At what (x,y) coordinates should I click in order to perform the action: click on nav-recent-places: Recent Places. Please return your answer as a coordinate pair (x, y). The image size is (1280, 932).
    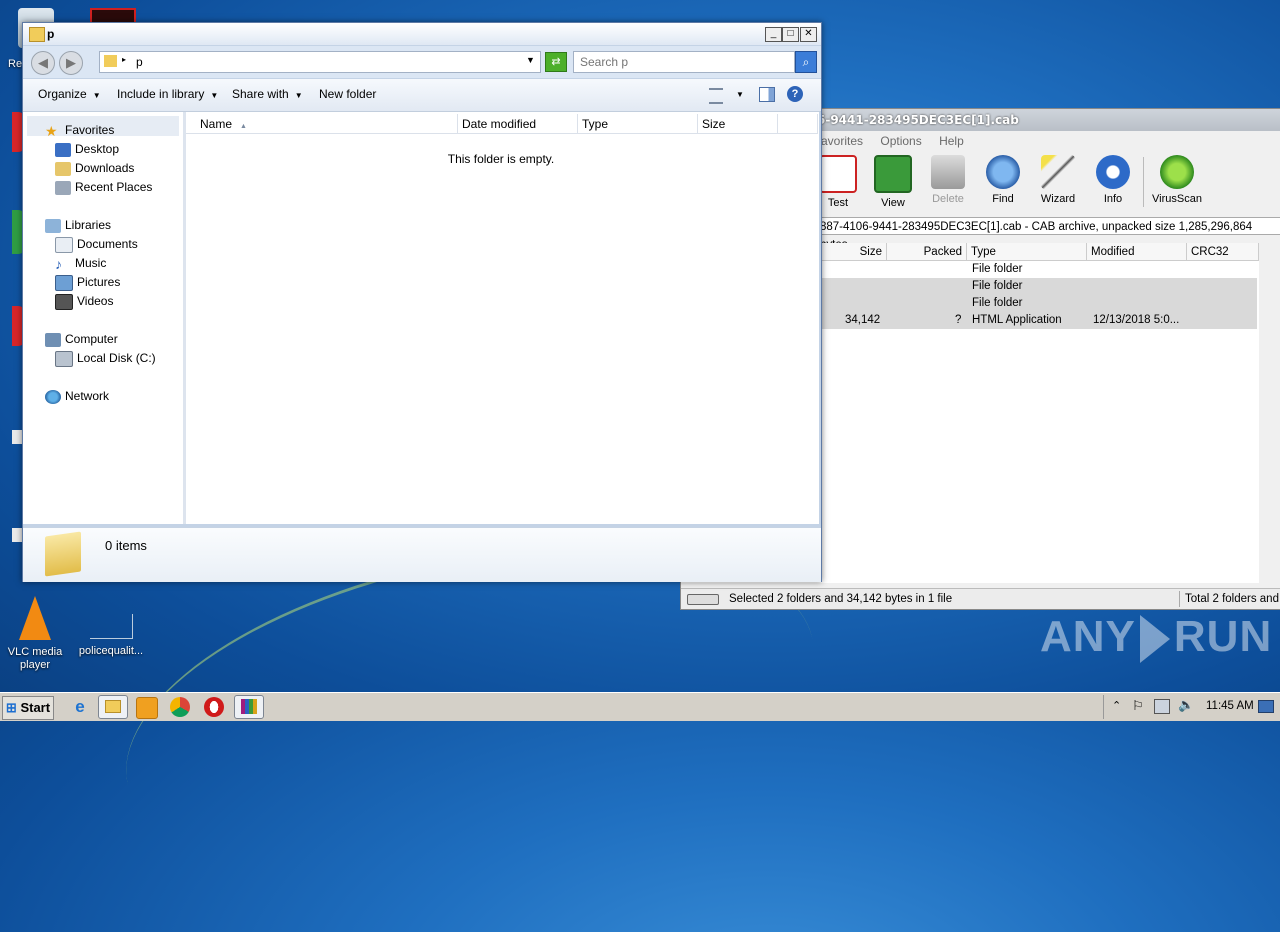
    Looking at the image, I should click on (103, 187).